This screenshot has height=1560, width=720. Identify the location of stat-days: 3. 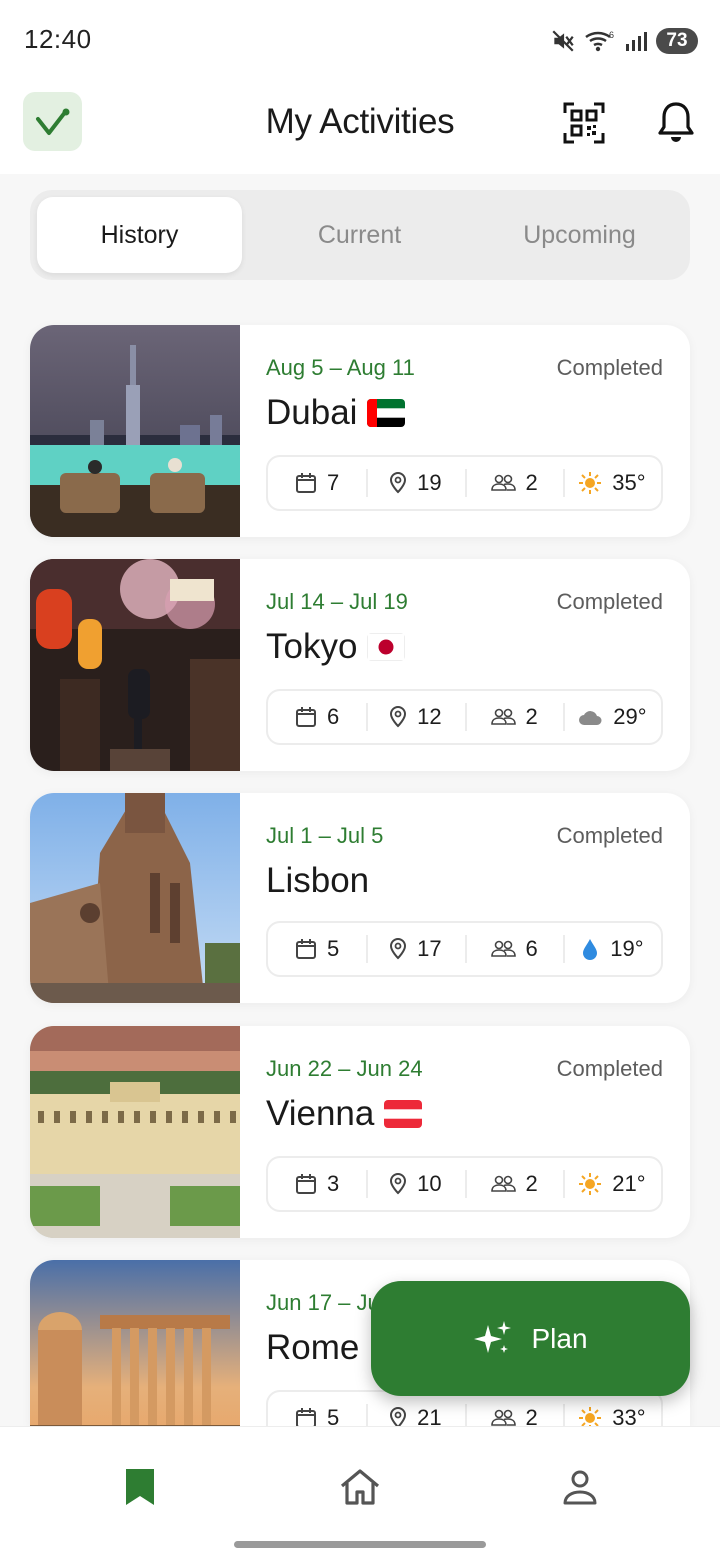
(317, 1184).